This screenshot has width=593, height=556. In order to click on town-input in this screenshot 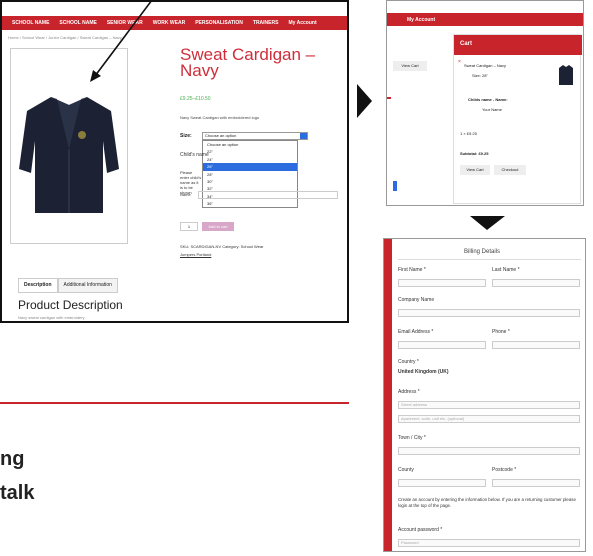, I will do `click(489, 451)`.